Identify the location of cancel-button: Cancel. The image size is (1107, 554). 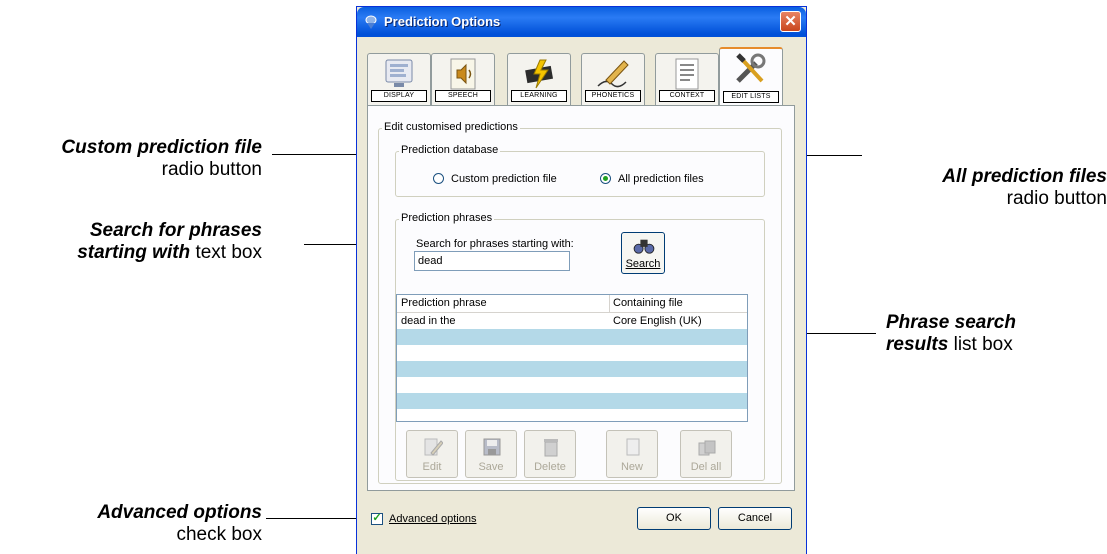
(755, 518).